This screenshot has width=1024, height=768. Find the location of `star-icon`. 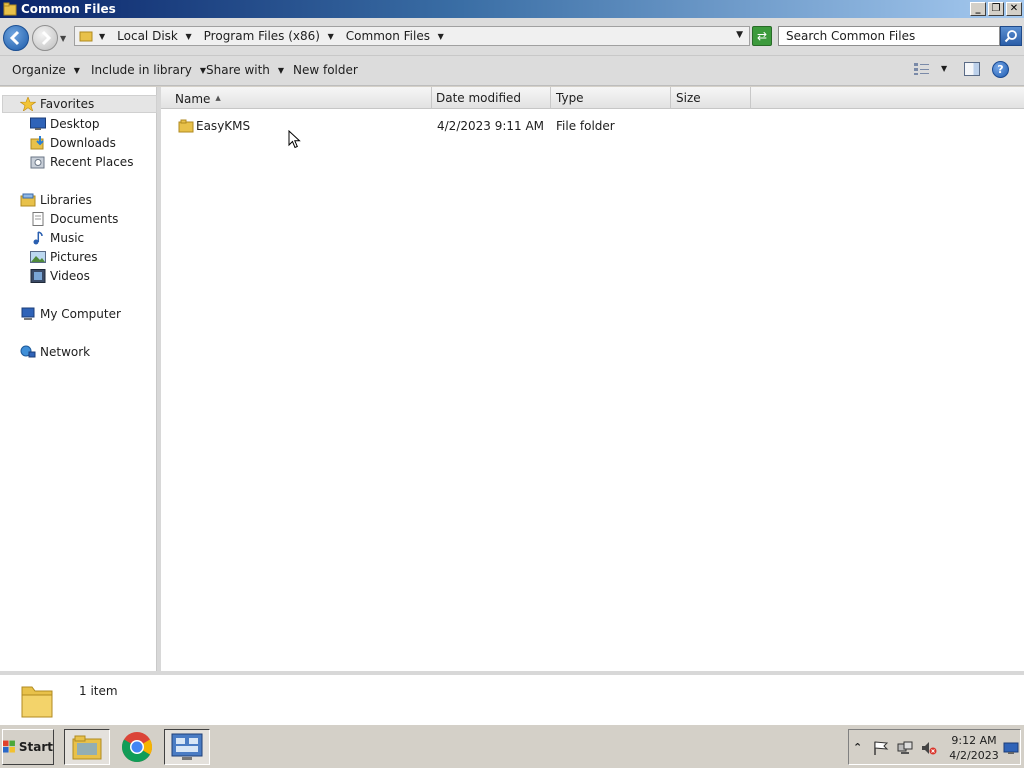

star-icon is located at coordinates (28, 104).